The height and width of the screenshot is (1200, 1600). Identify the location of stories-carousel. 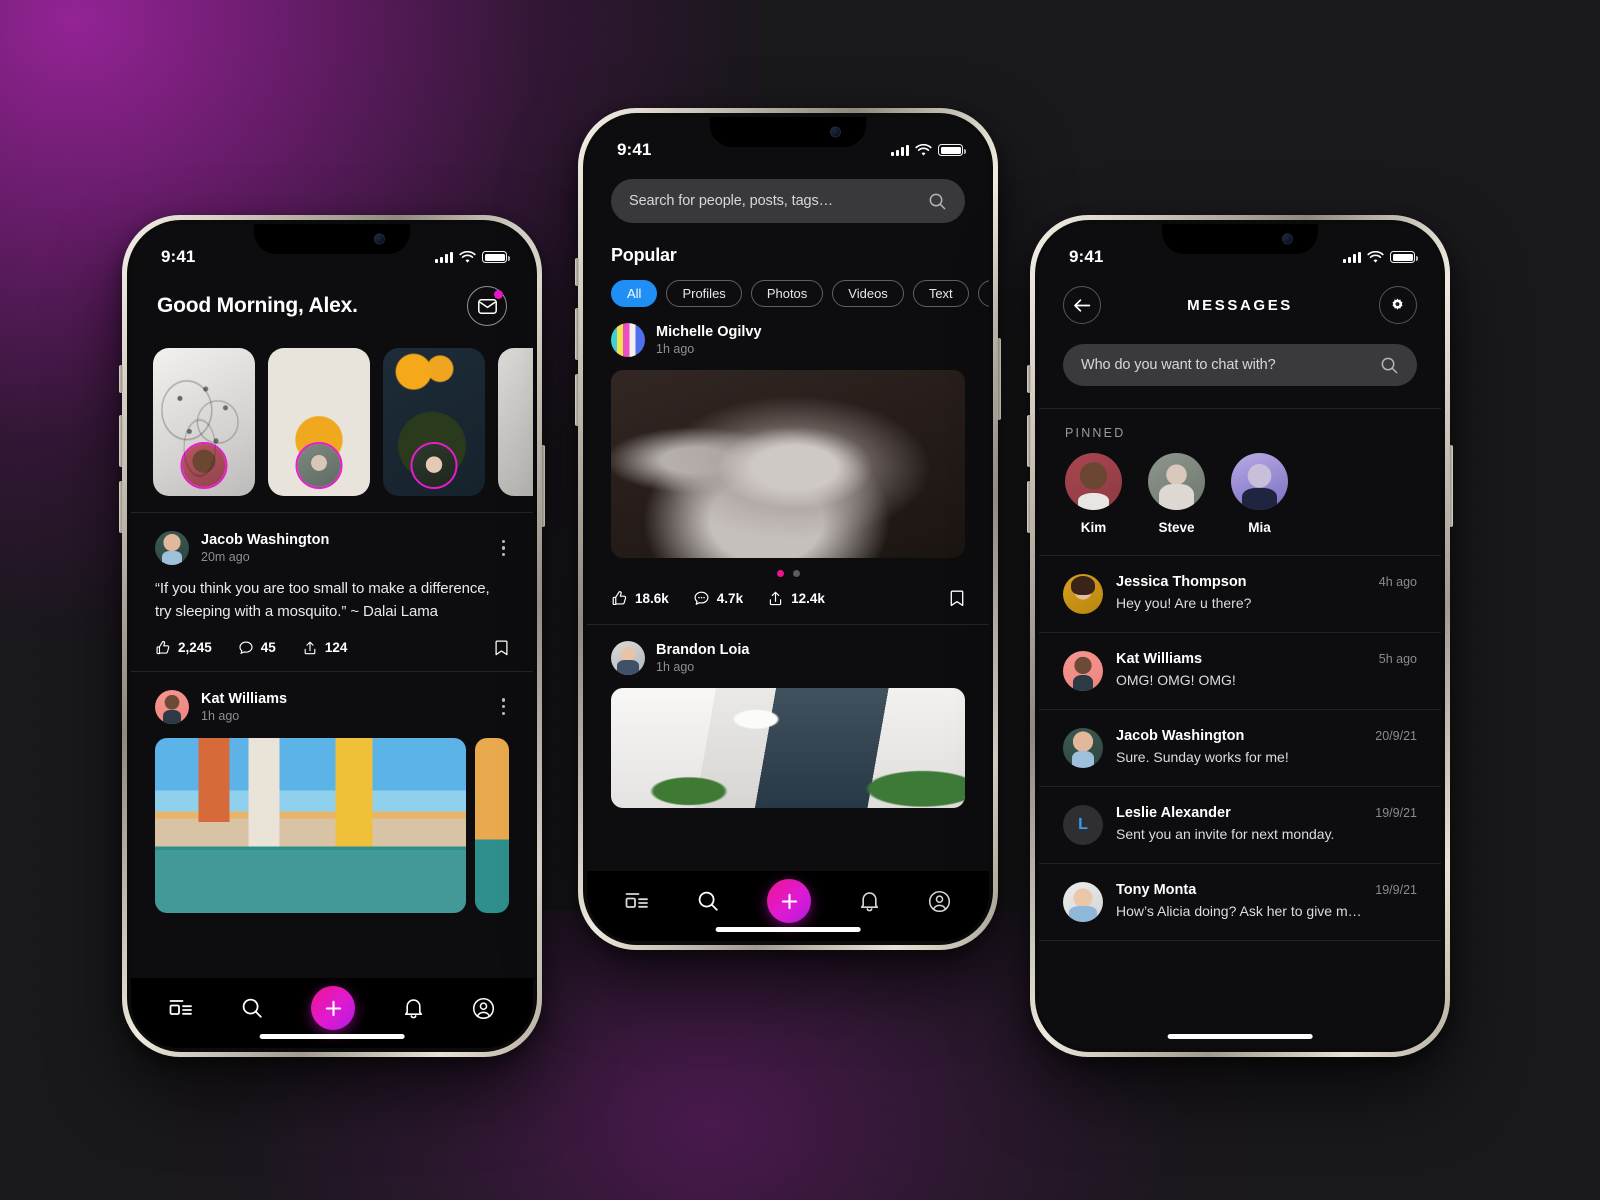
(332, 427).